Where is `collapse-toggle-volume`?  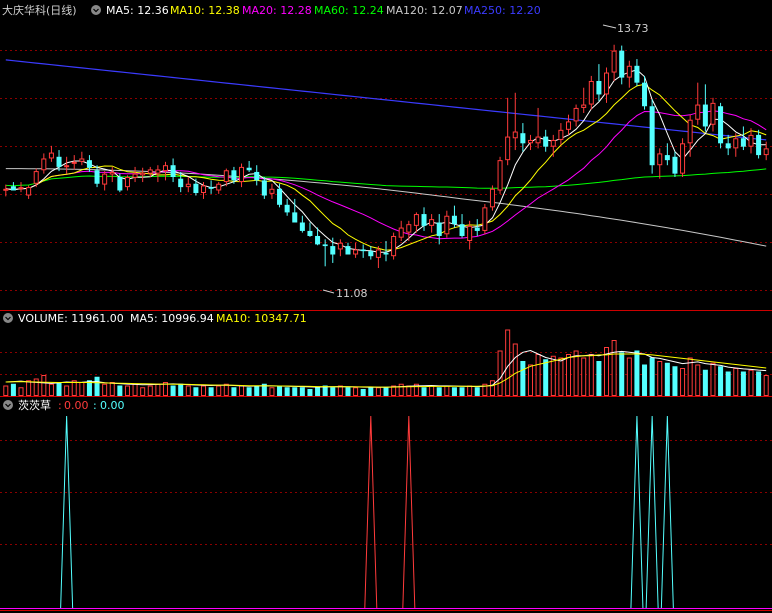 collapse-toggle-volume is located at coordinates (8, 318).